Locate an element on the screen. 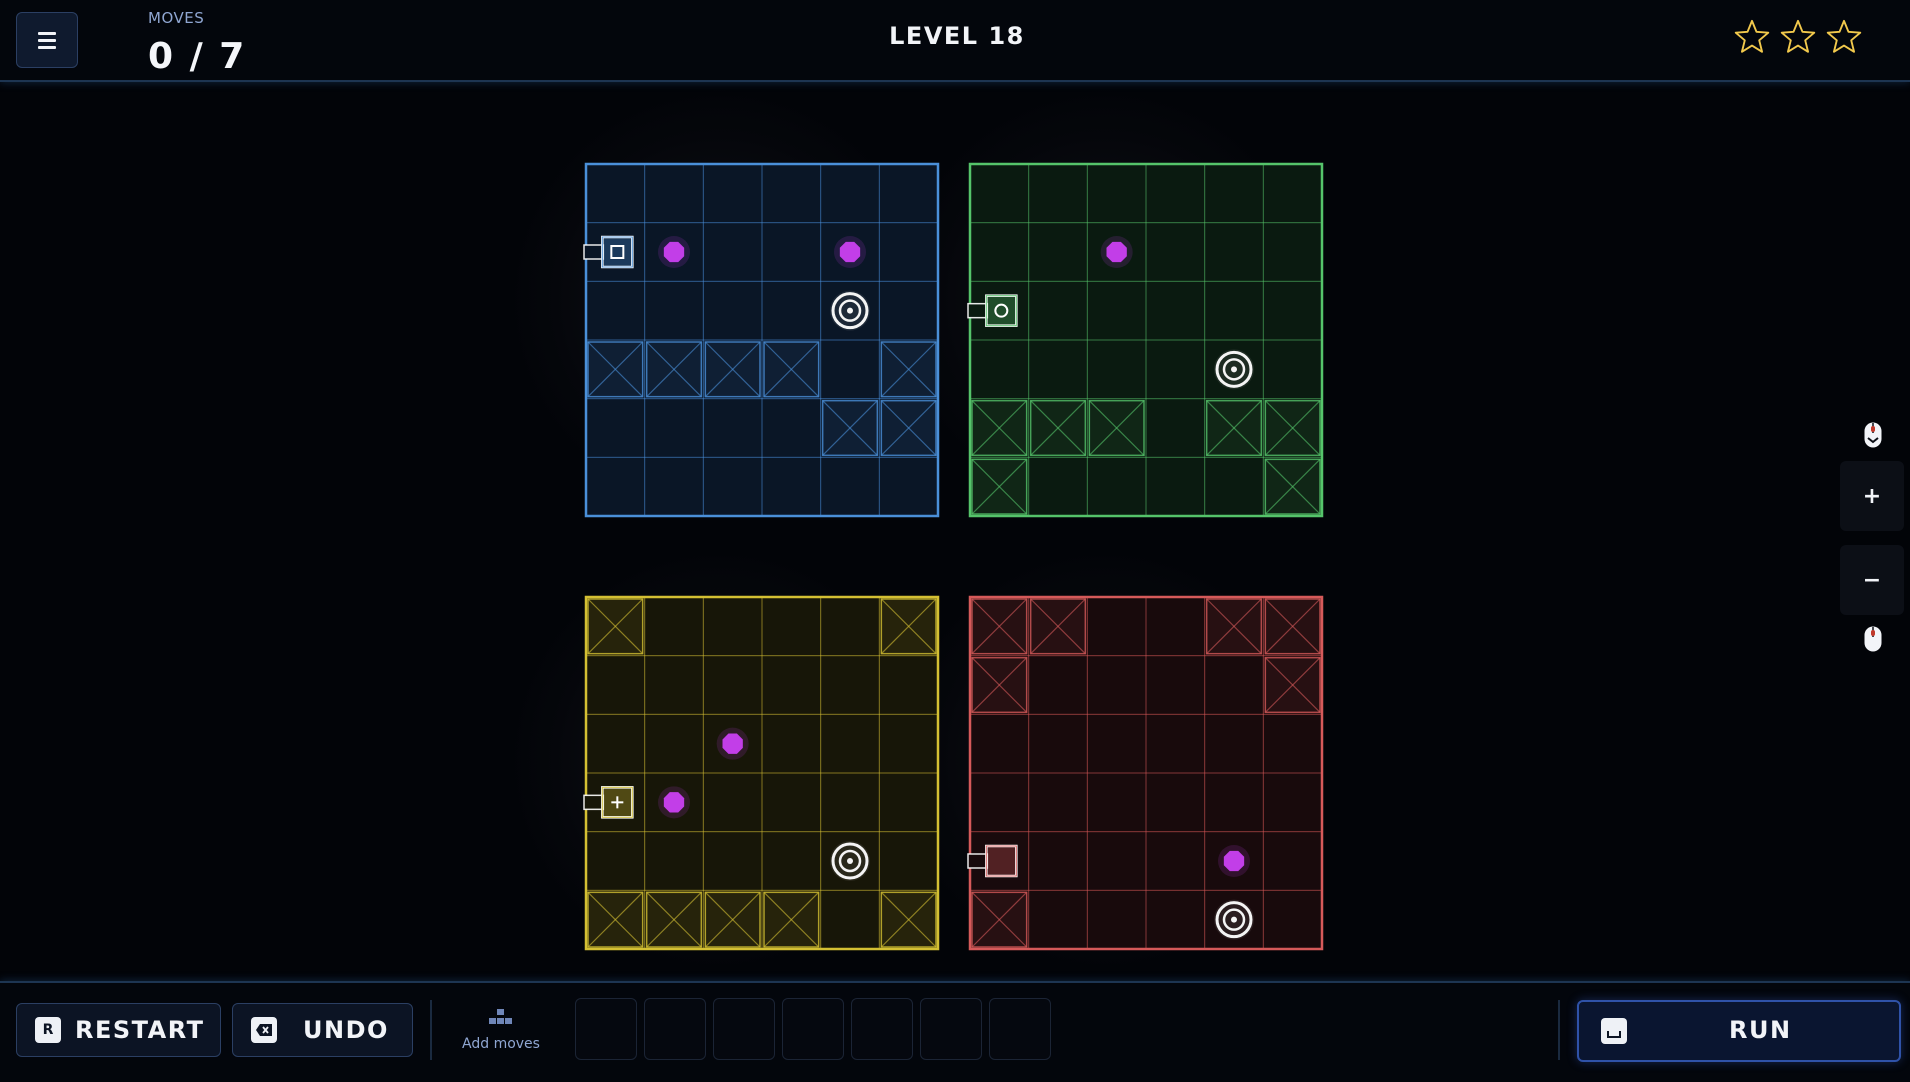  zoom-in-button: + is located at coordinates (1872, 496).